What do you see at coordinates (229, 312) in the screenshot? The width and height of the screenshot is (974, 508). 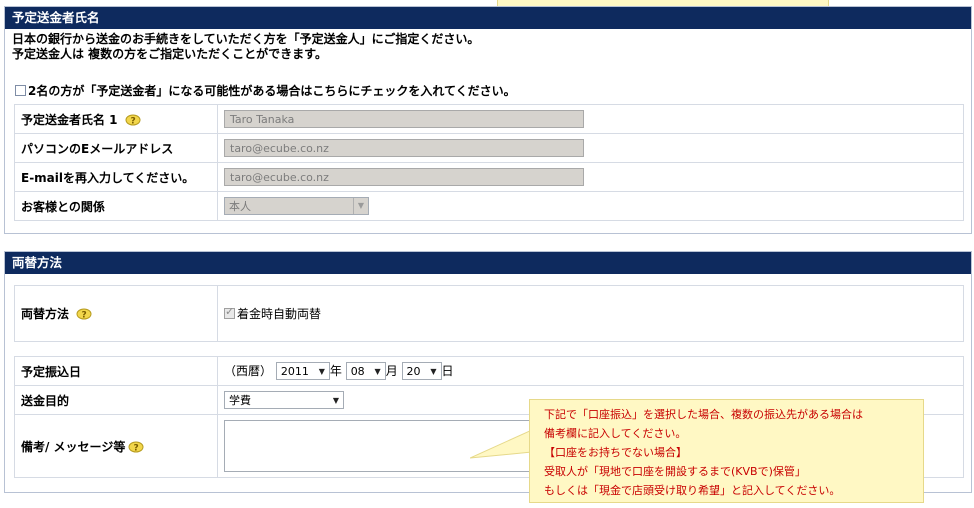 I see `auto-exchange-checkbox` at bounding box center [229, 312].